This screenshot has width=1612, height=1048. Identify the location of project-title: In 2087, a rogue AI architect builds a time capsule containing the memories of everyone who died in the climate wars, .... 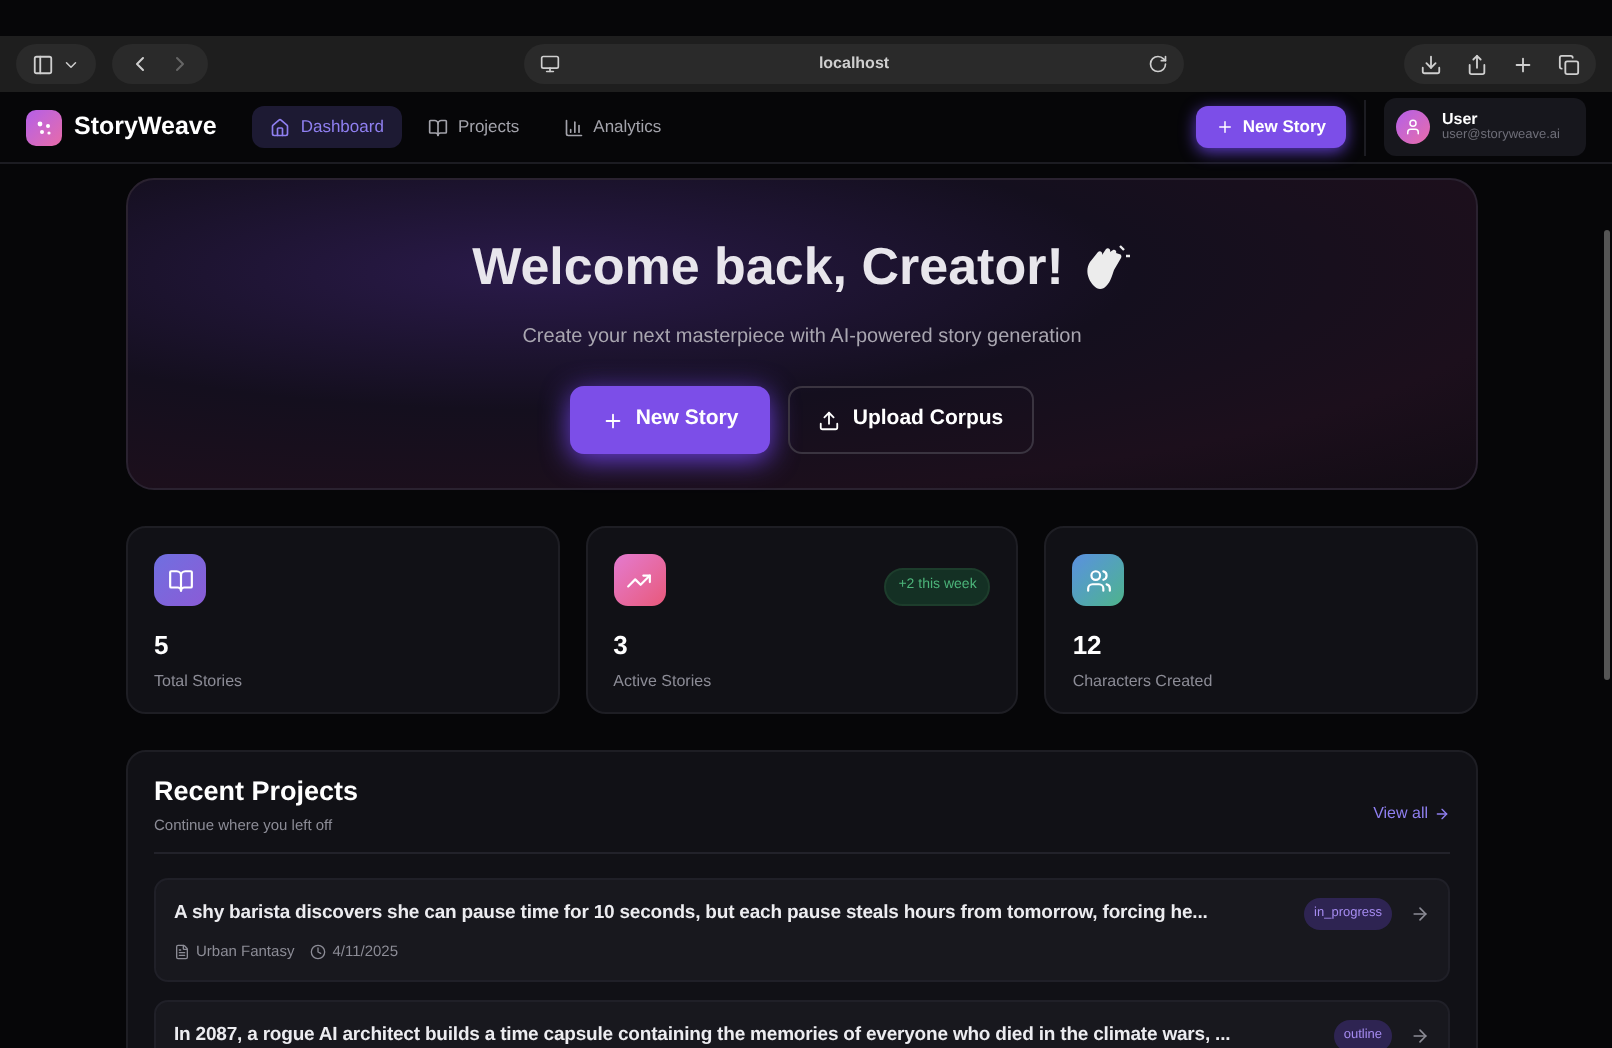
(703, 1035).